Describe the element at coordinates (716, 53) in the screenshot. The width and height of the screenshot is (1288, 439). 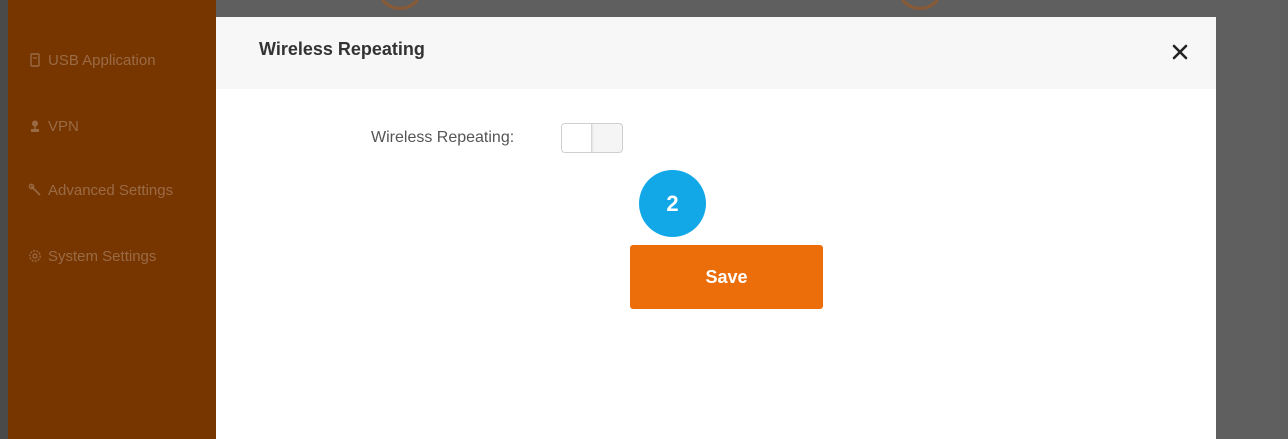
I see `dialog-header: Wireless Repeating` at that location.